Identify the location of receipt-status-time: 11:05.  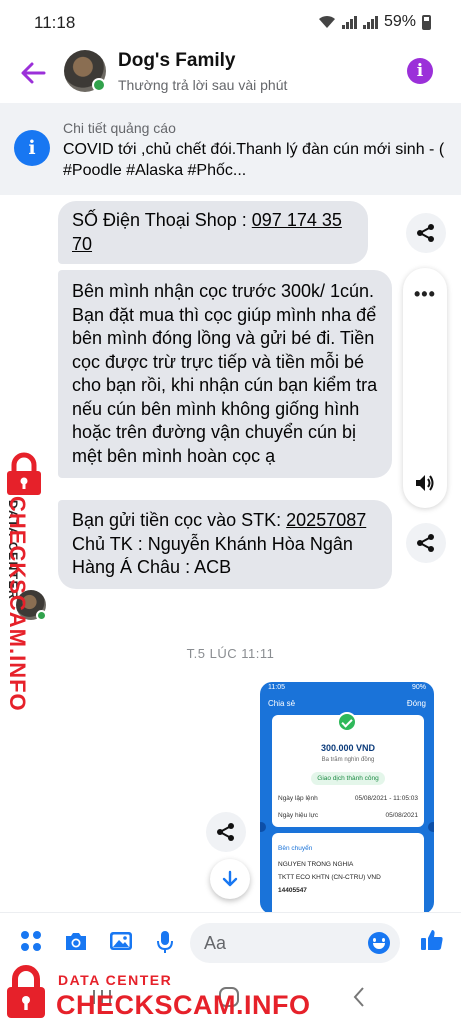
(276, 687).